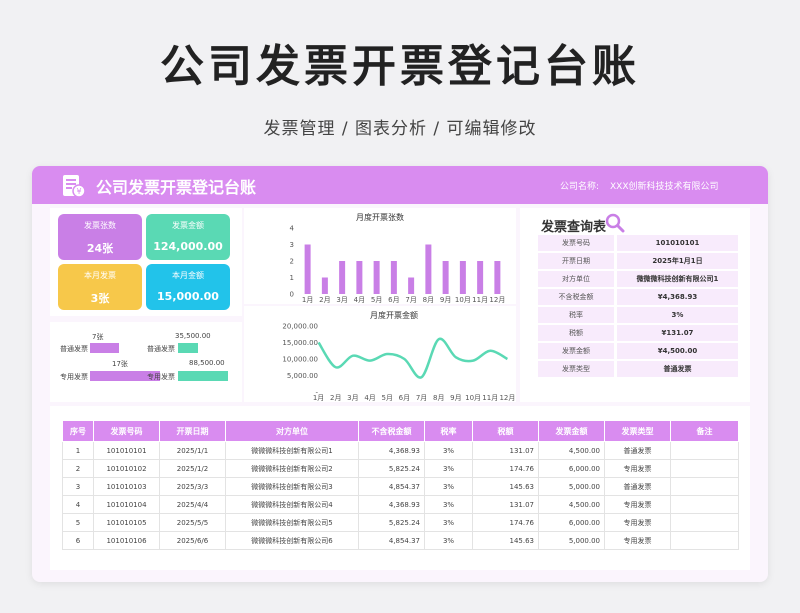  What do you see at coordinates (126, 522) in the screenshot?
I see `table-cell: 101010105` at bounding box center [126, 522].